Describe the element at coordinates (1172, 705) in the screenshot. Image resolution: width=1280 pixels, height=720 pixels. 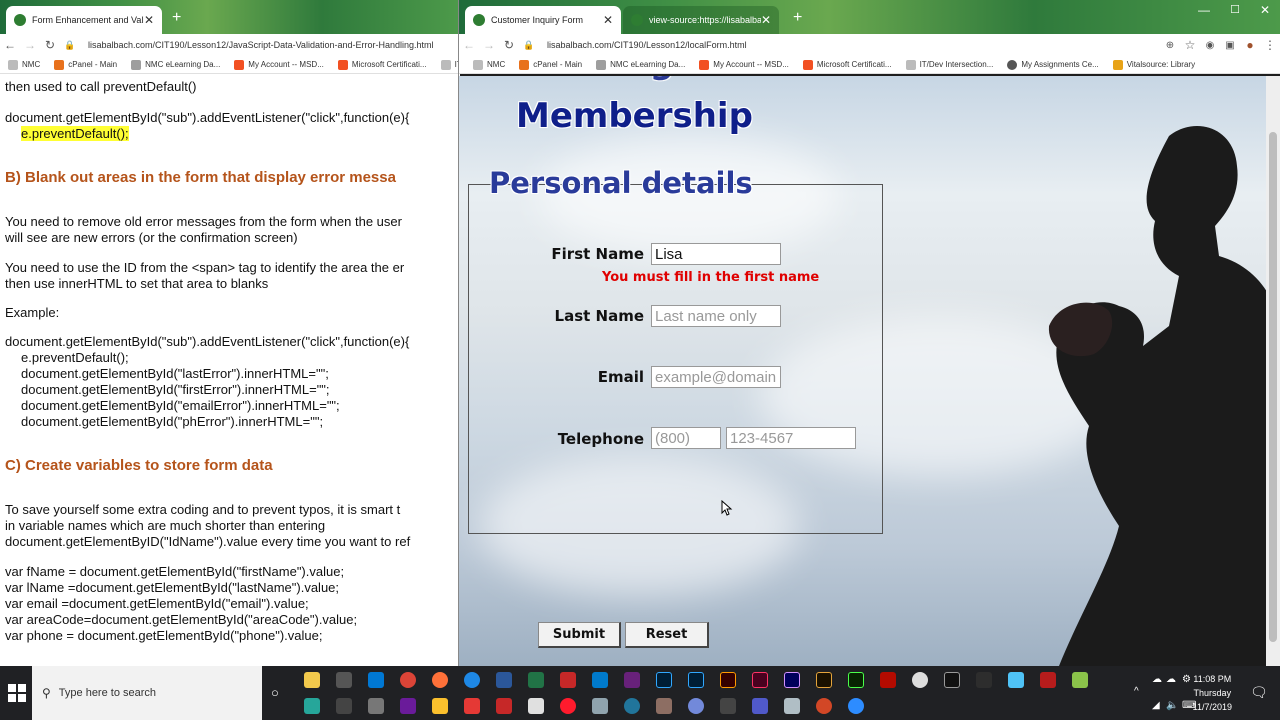
I see `volume-icon: 🔈` at that location.